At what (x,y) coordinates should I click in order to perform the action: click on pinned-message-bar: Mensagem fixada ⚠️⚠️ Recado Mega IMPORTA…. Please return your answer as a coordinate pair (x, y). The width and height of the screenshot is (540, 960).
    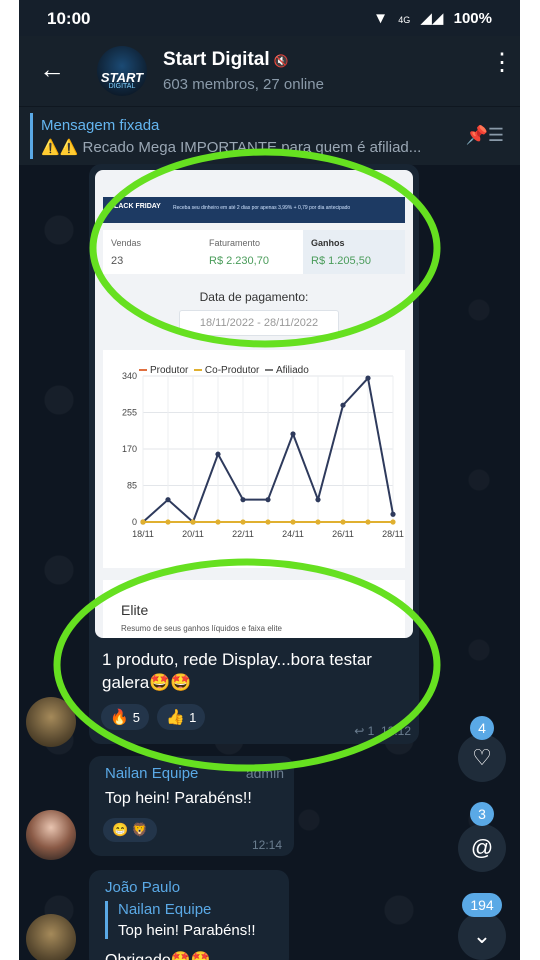
    Looking at the image, I should click on (269, 135).